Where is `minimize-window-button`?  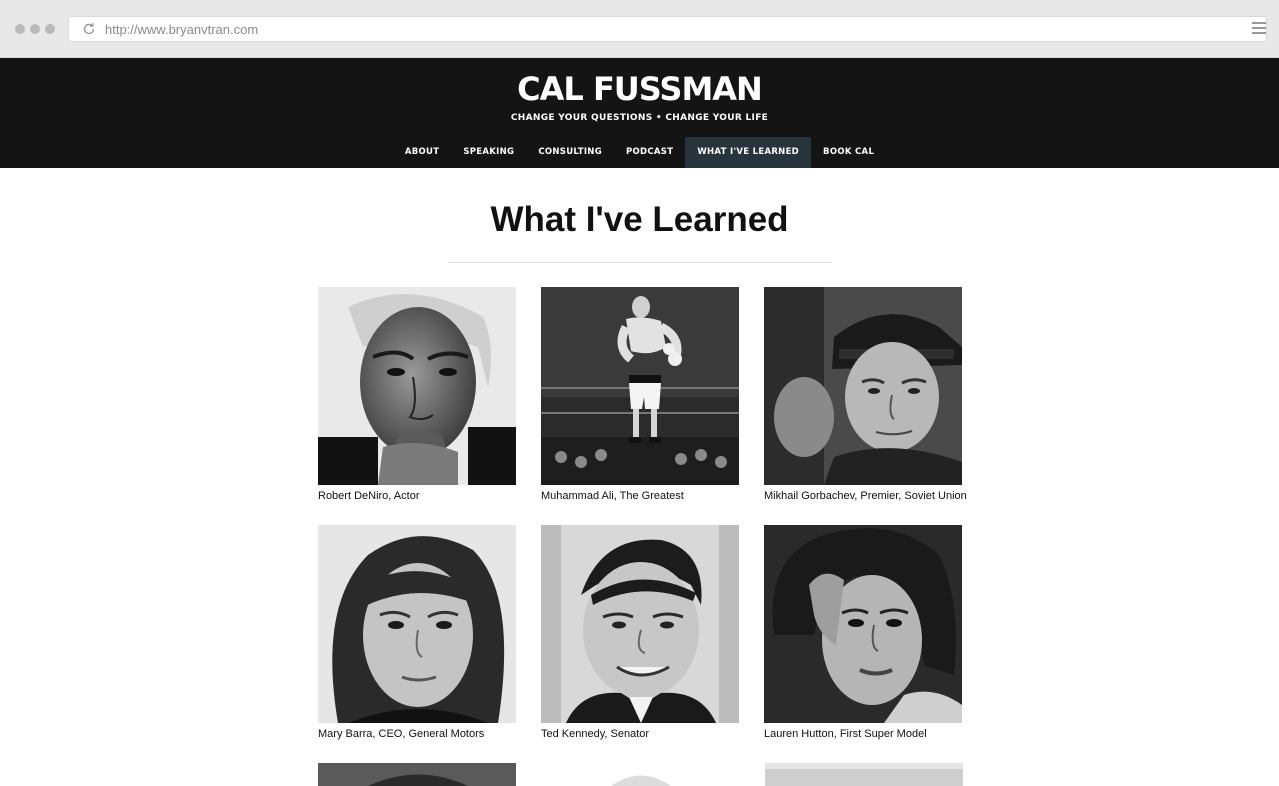 minimize-window-button is located at coordinates (35, 29).